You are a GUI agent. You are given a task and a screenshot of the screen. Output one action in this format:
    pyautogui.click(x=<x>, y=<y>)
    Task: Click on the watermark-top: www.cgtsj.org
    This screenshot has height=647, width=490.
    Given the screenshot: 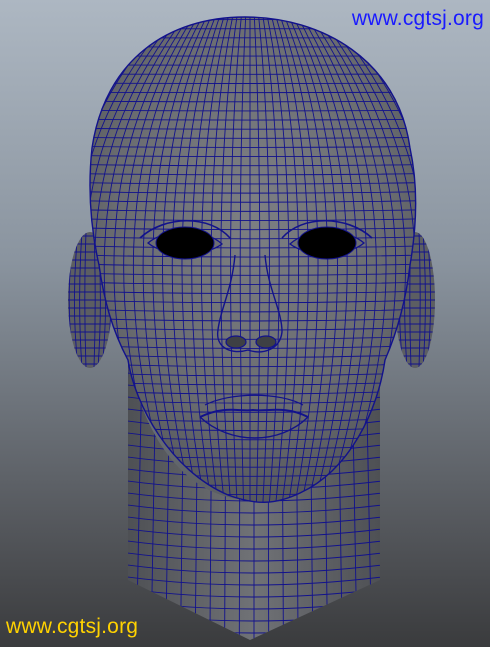 What is the action you would take?
    pyautogui.click(x=417, y=18)
    